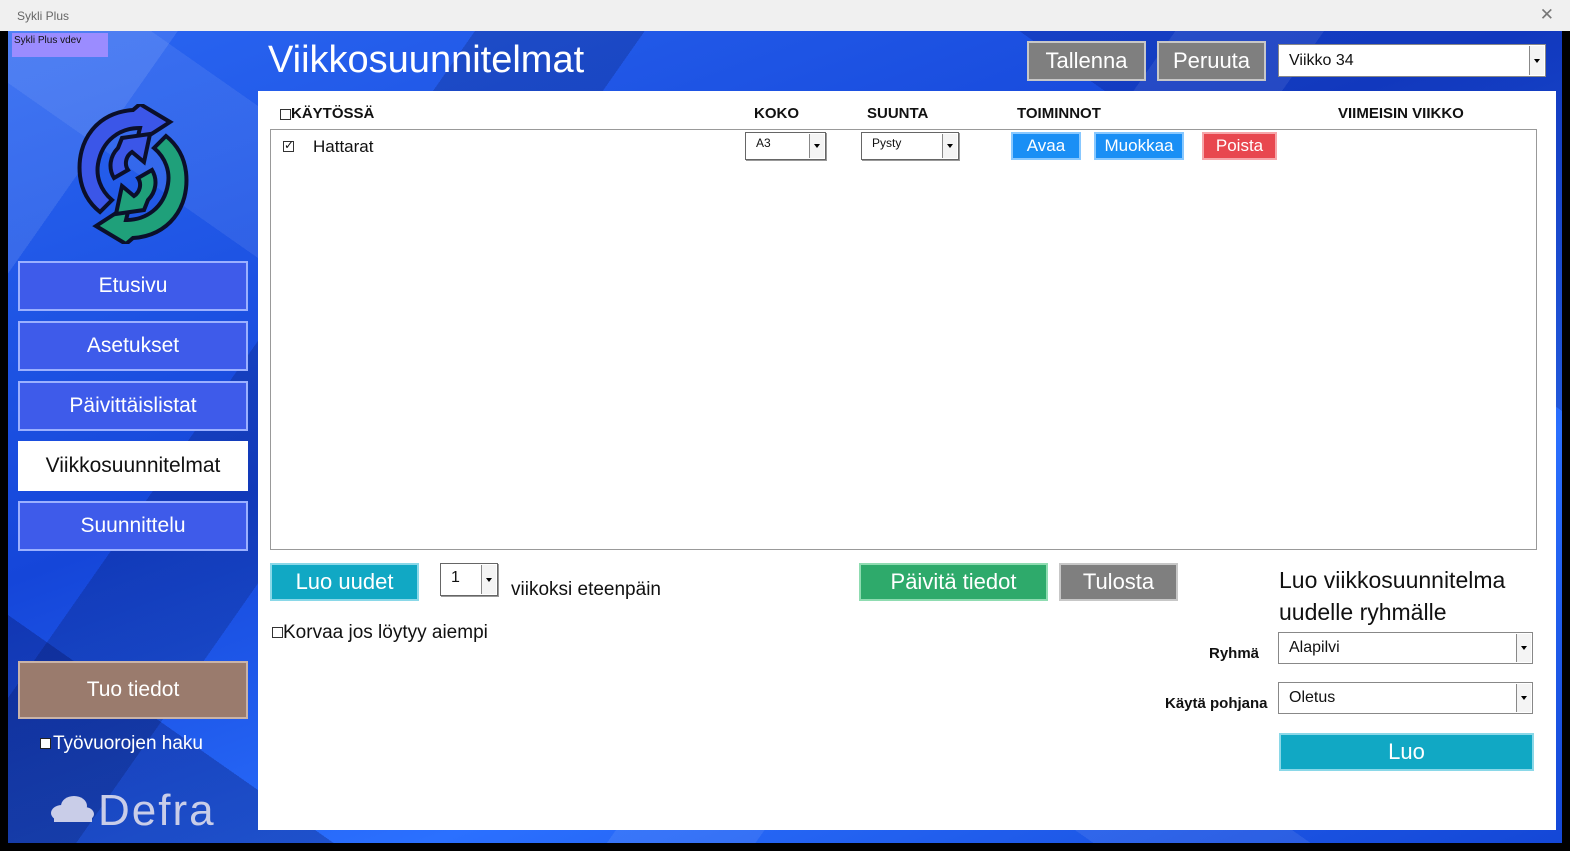 The width and height of the screenshot is (1570, 851). What do you see at coordinates (1392, 580) in the screenshot?
I see `new-group-heading-line1: Luo viikkosuunnitelma` at bounding box center [1392, 580].